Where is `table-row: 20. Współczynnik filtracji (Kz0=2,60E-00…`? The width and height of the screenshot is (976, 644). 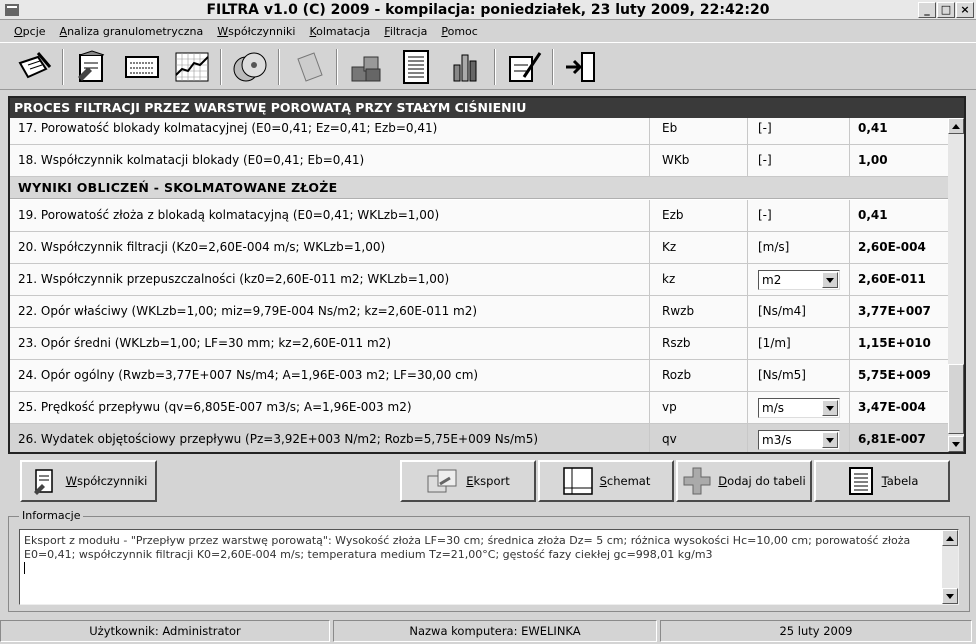
table-row: 20. Współczynnik filtracji (Kz0=2,60E-00… is located at coordinates (479, 248).